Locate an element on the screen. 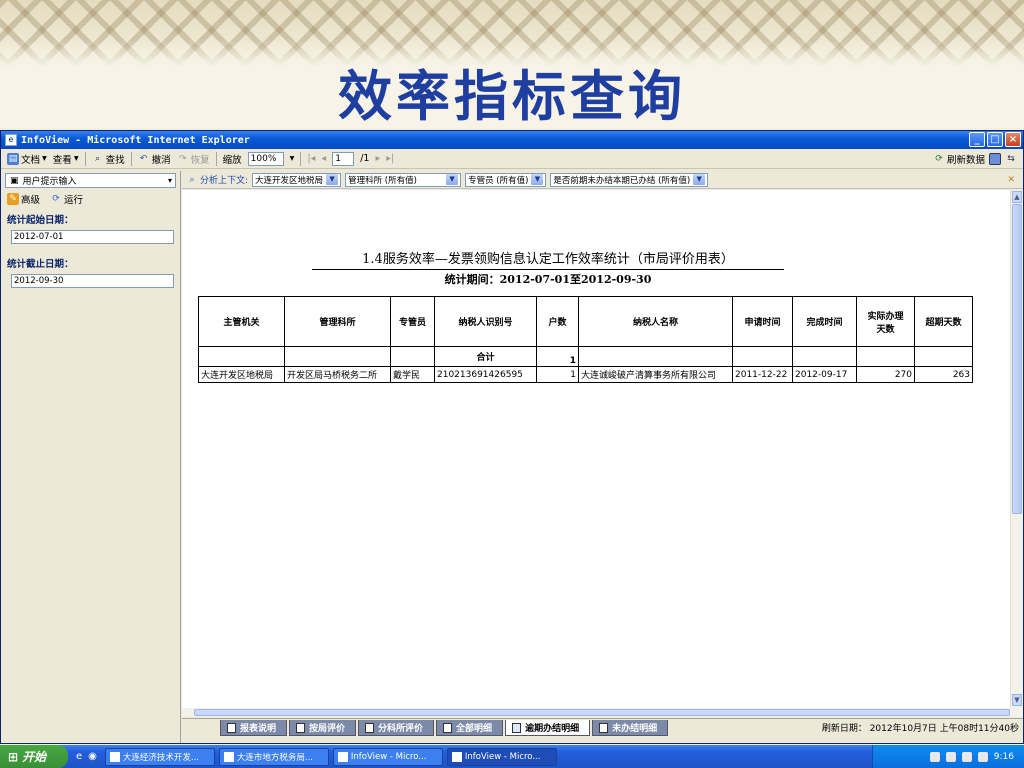 The height and width of the screenshot is (768, 1024). end-date-label: 统计截止日期： is located at coordinates (40, 264).